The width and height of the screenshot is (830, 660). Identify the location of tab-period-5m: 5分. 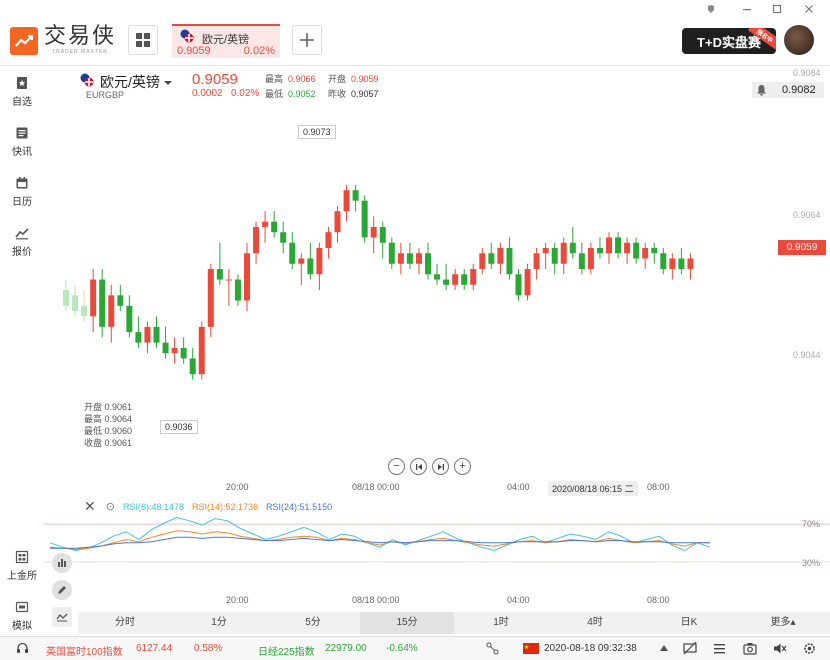
(313, 623).